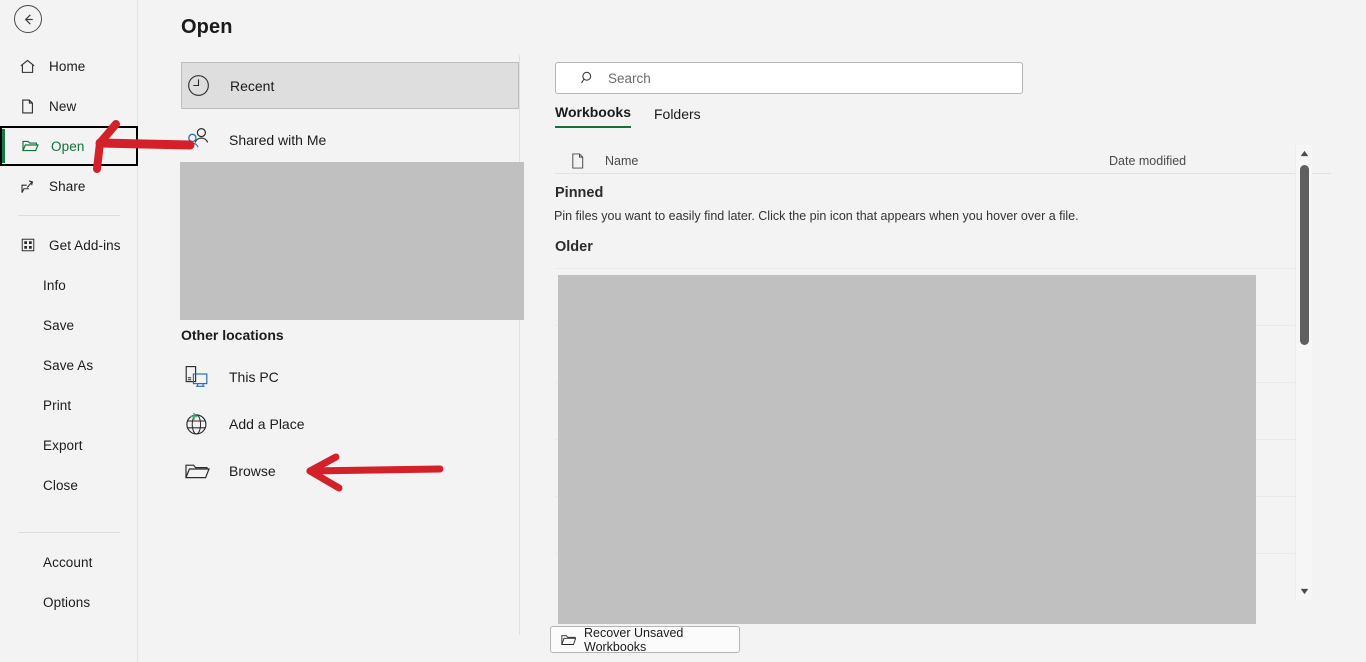 Image resolution: width=1366 pixels, height=662 pixels. Describe the element at coordinates (350, 85) in the screenshot. I see `place-item-recent: Recent` at that location.